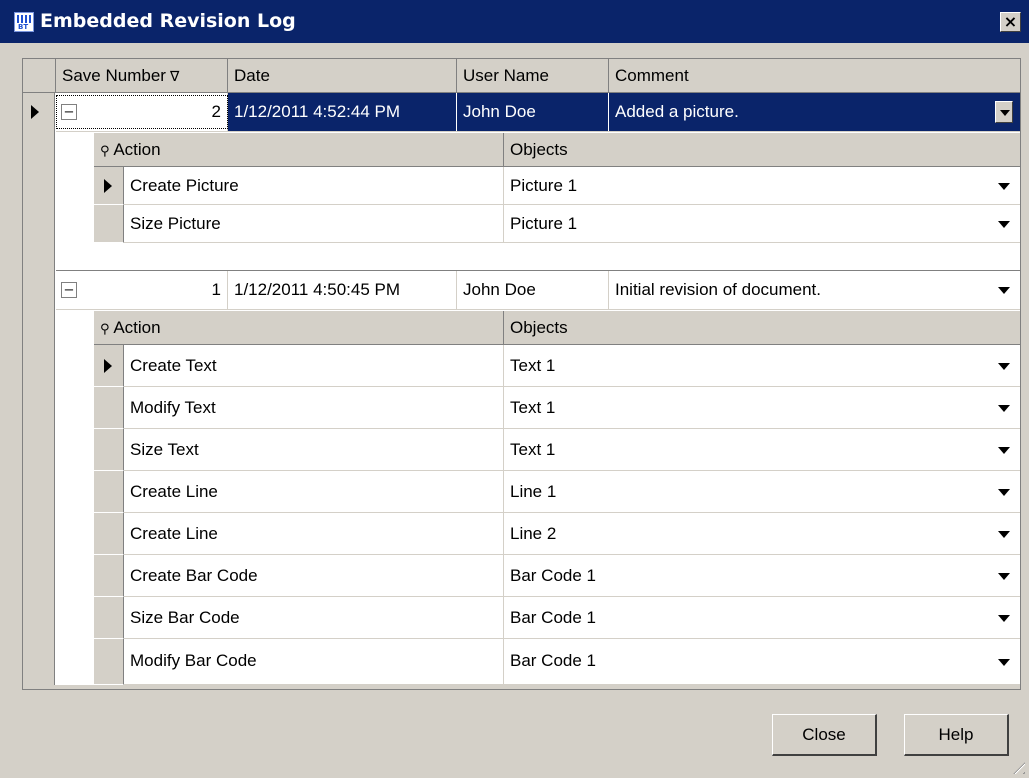 Image resolution: width=1029 pixels, height=778 pixels. Describe the element at coordinates (342, 112) in the screenshot. I see `date-cell: 1/12/2011 4:52:44 PM` at that location.